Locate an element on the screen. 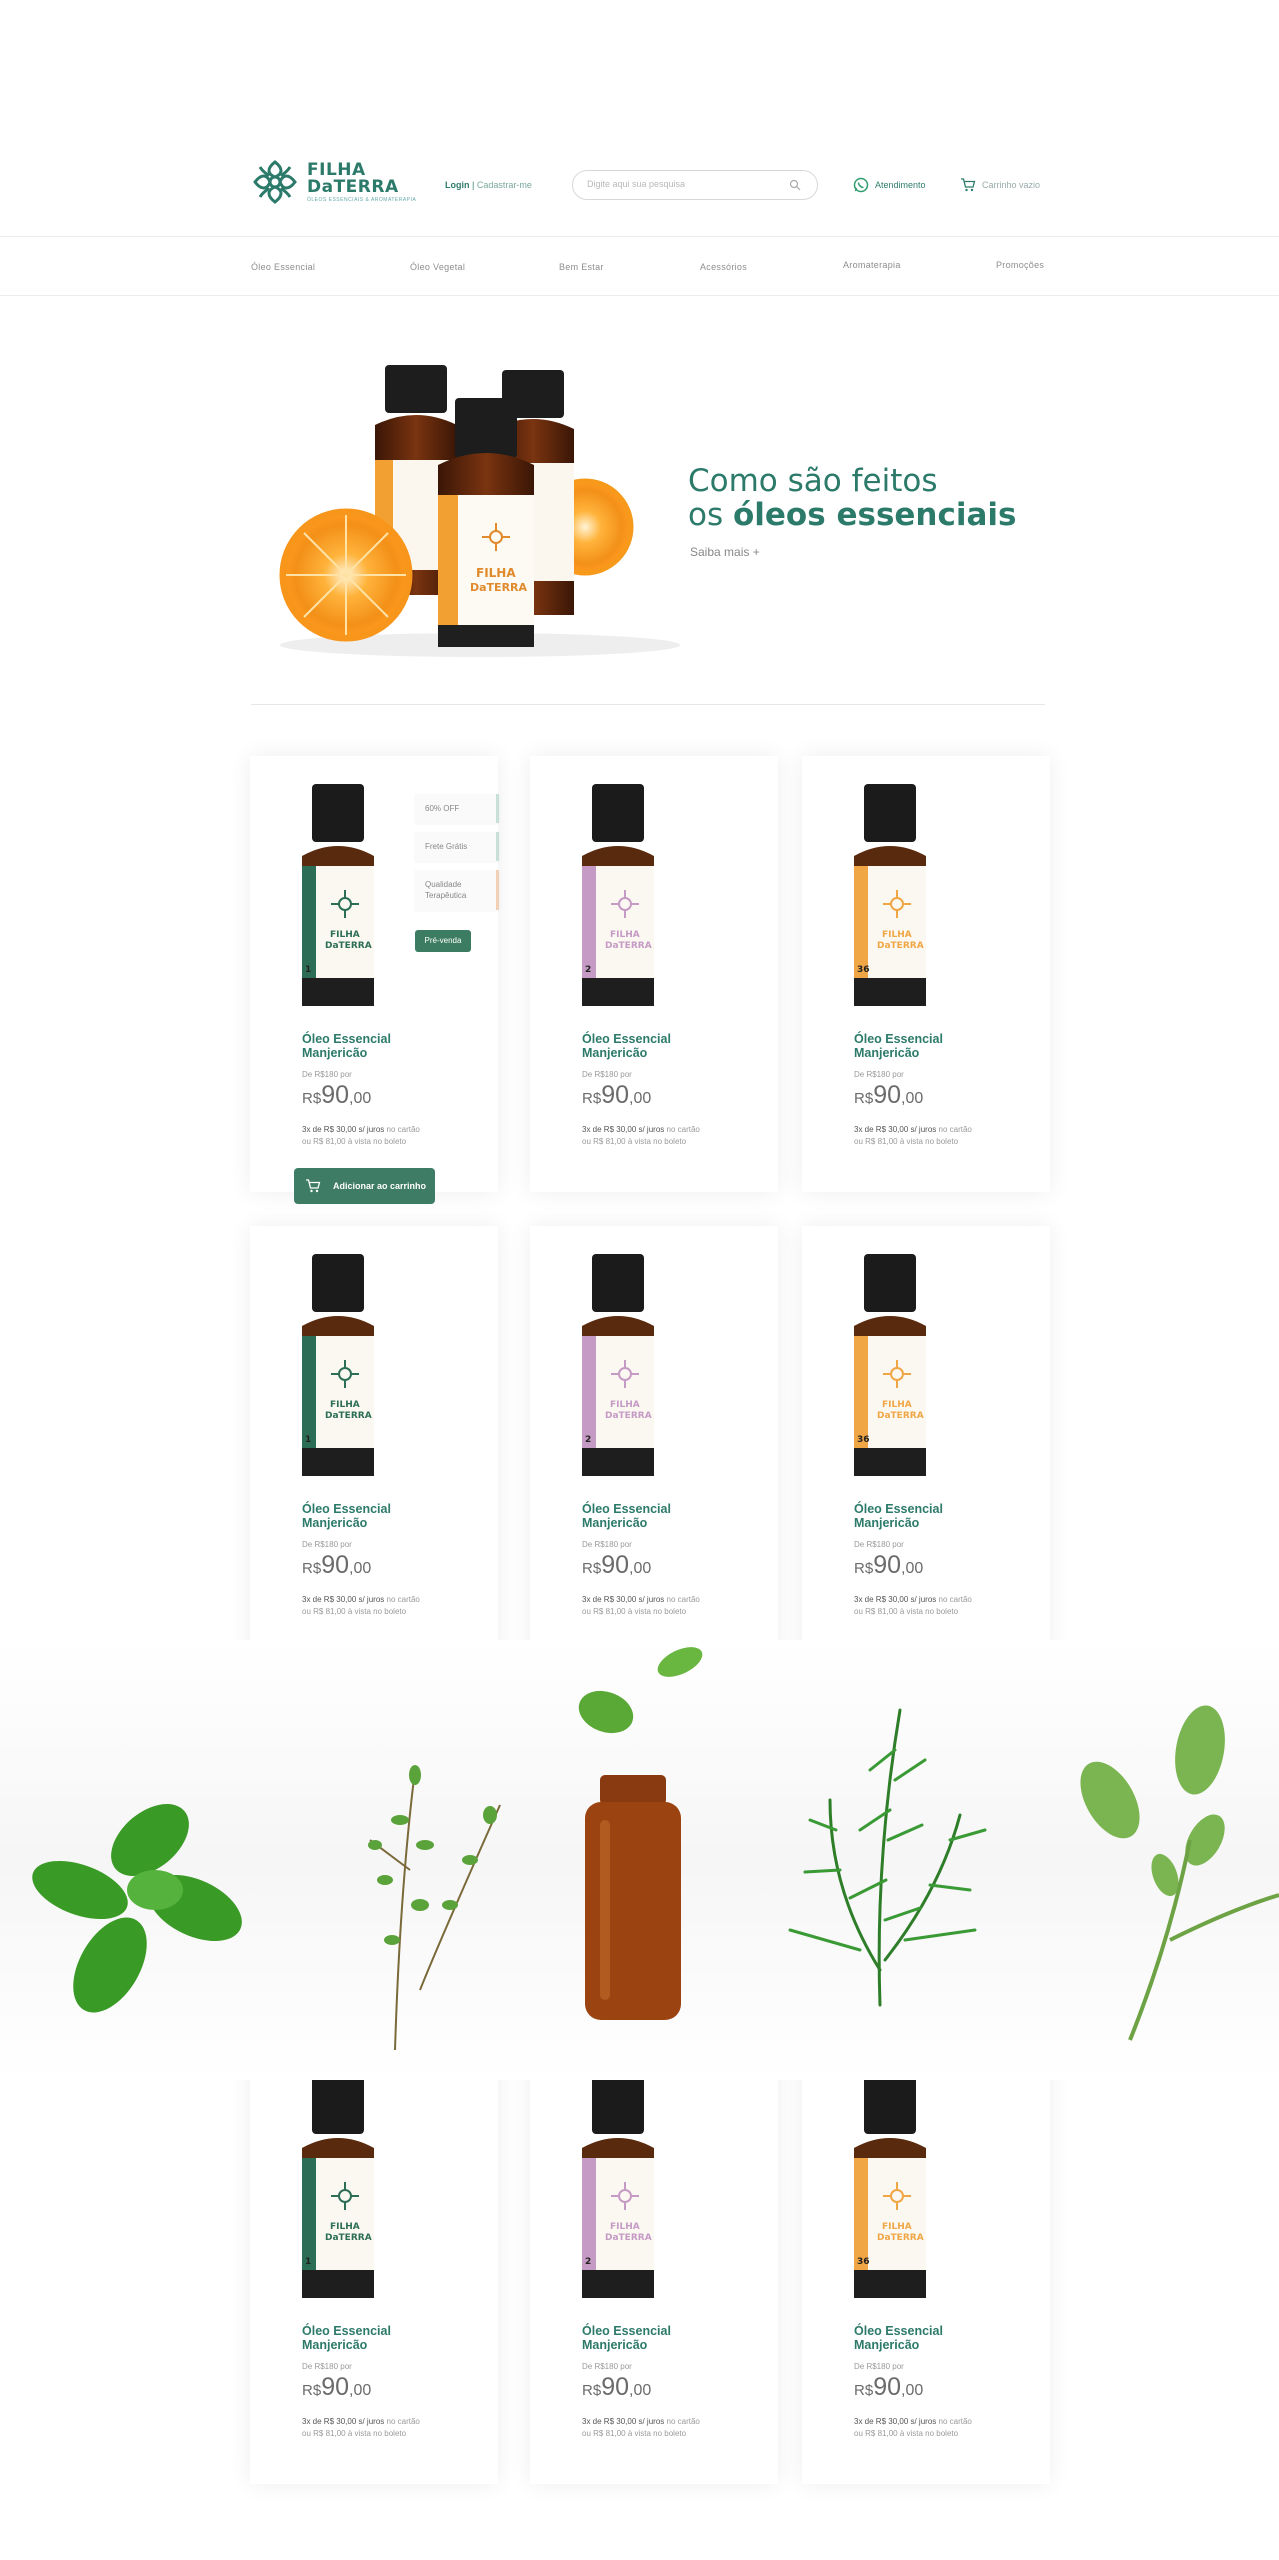 Image resolution: width=1279 pixels, height=2560 pixels. login-link: Login is located at coordinates (457, 185).